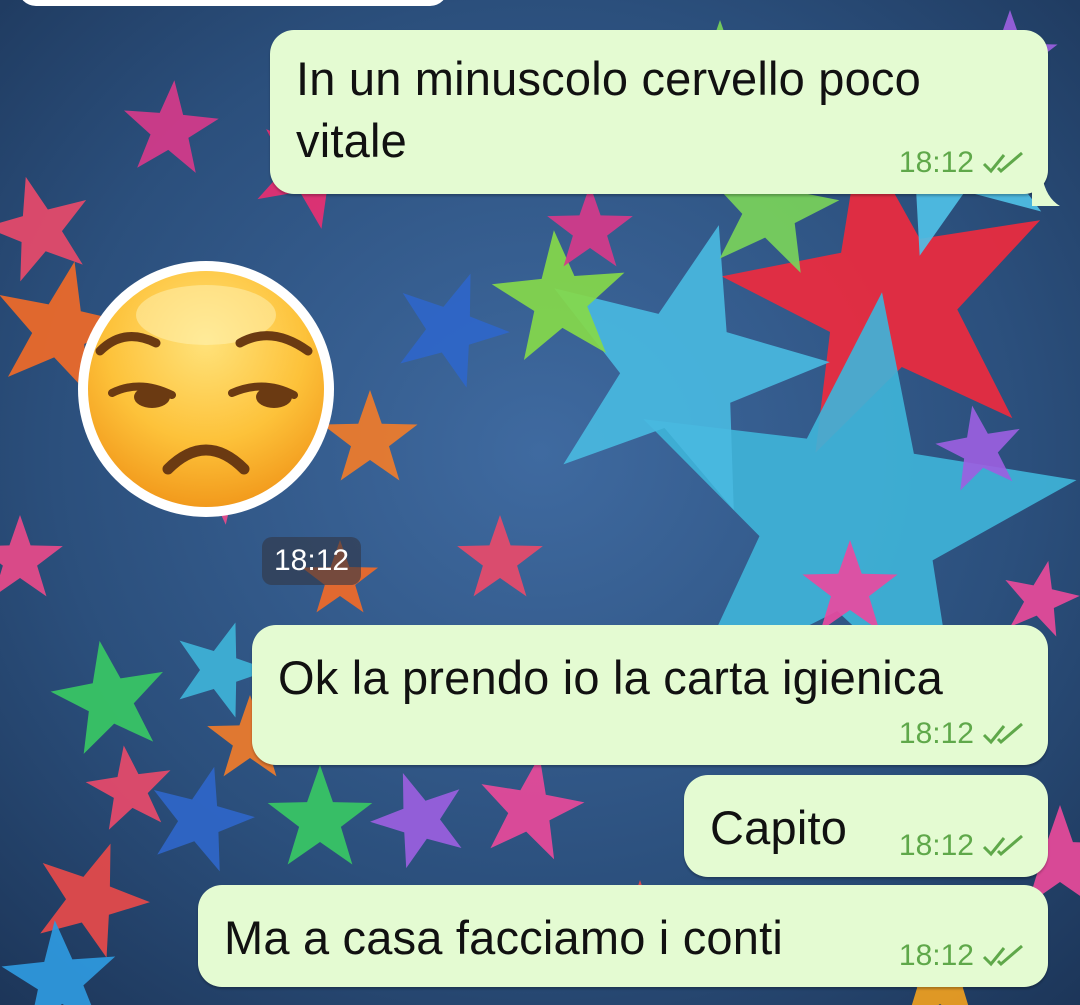 The height and width of the screenshot is (1005, 1080). Describe the element at coordinates (623, 936) in the screenshot. I see `outgoing-message-4: Ma a casa facciamo i conti 18:12` at that location.